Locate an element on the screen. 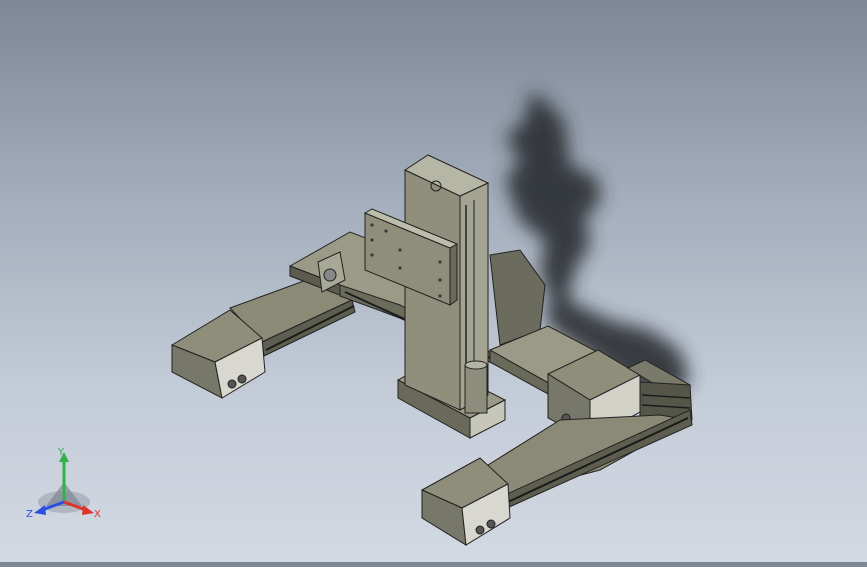  z-motor-cap is located at coordinates (476, 365).